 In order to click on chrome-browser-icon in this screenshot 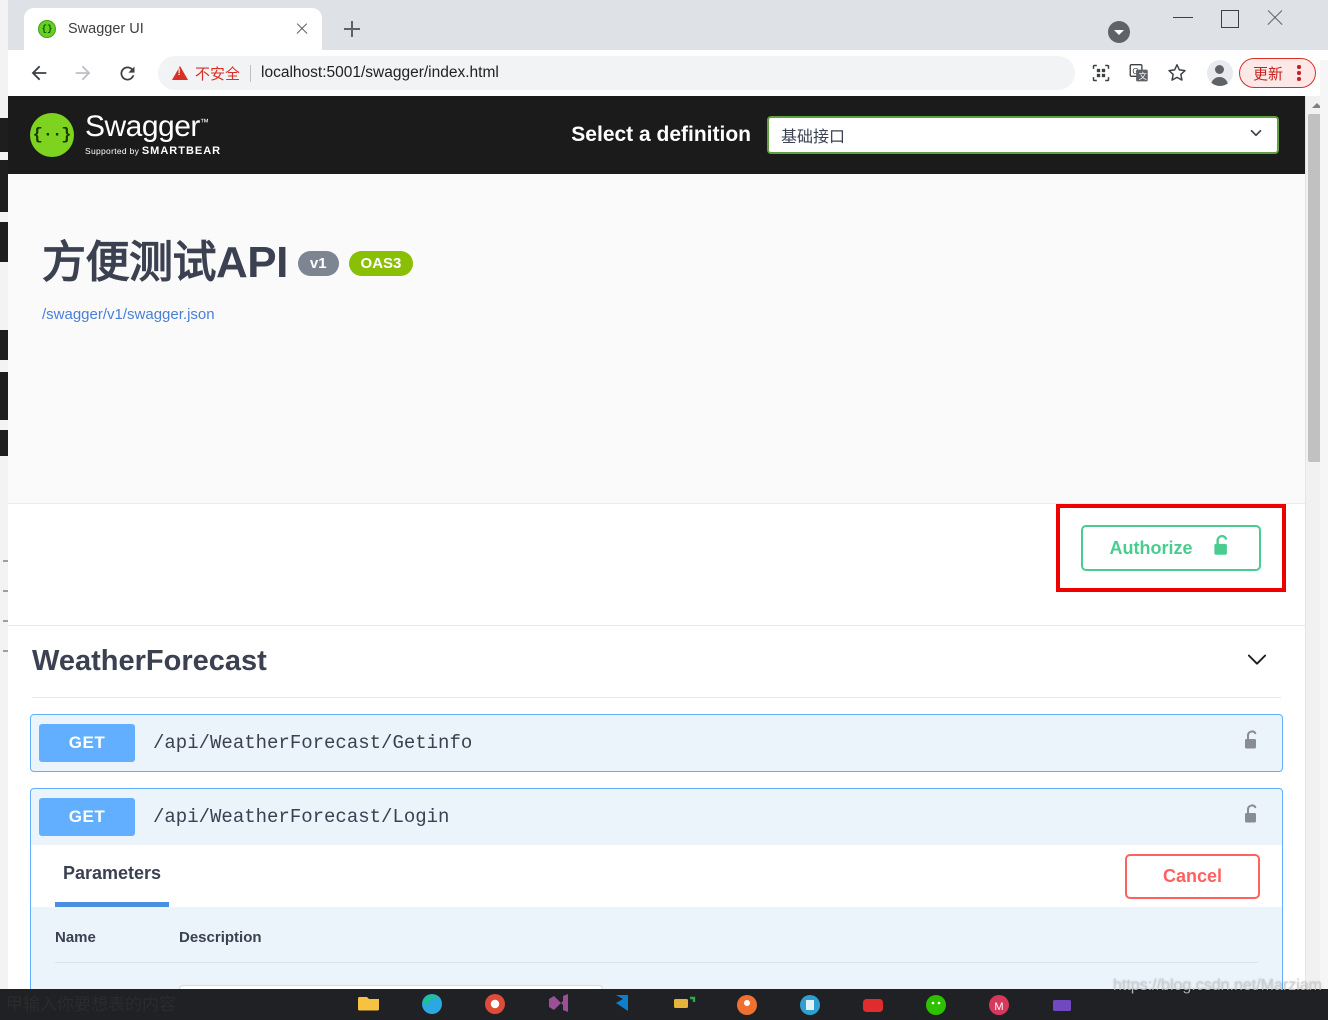, I will do `click(495, 1002)`.